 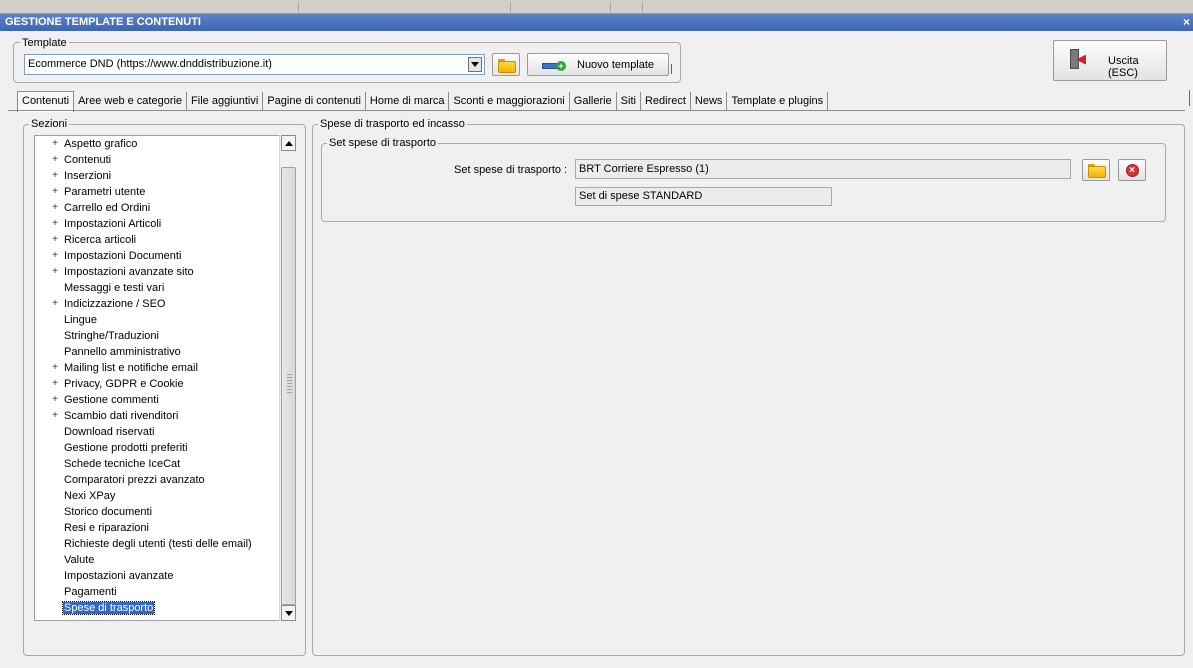 What do you see at coordinates (165, 336) in the screenshot?
I see `tree-item: Stringhe/Traduzioni` at bounding box center [165, 336].